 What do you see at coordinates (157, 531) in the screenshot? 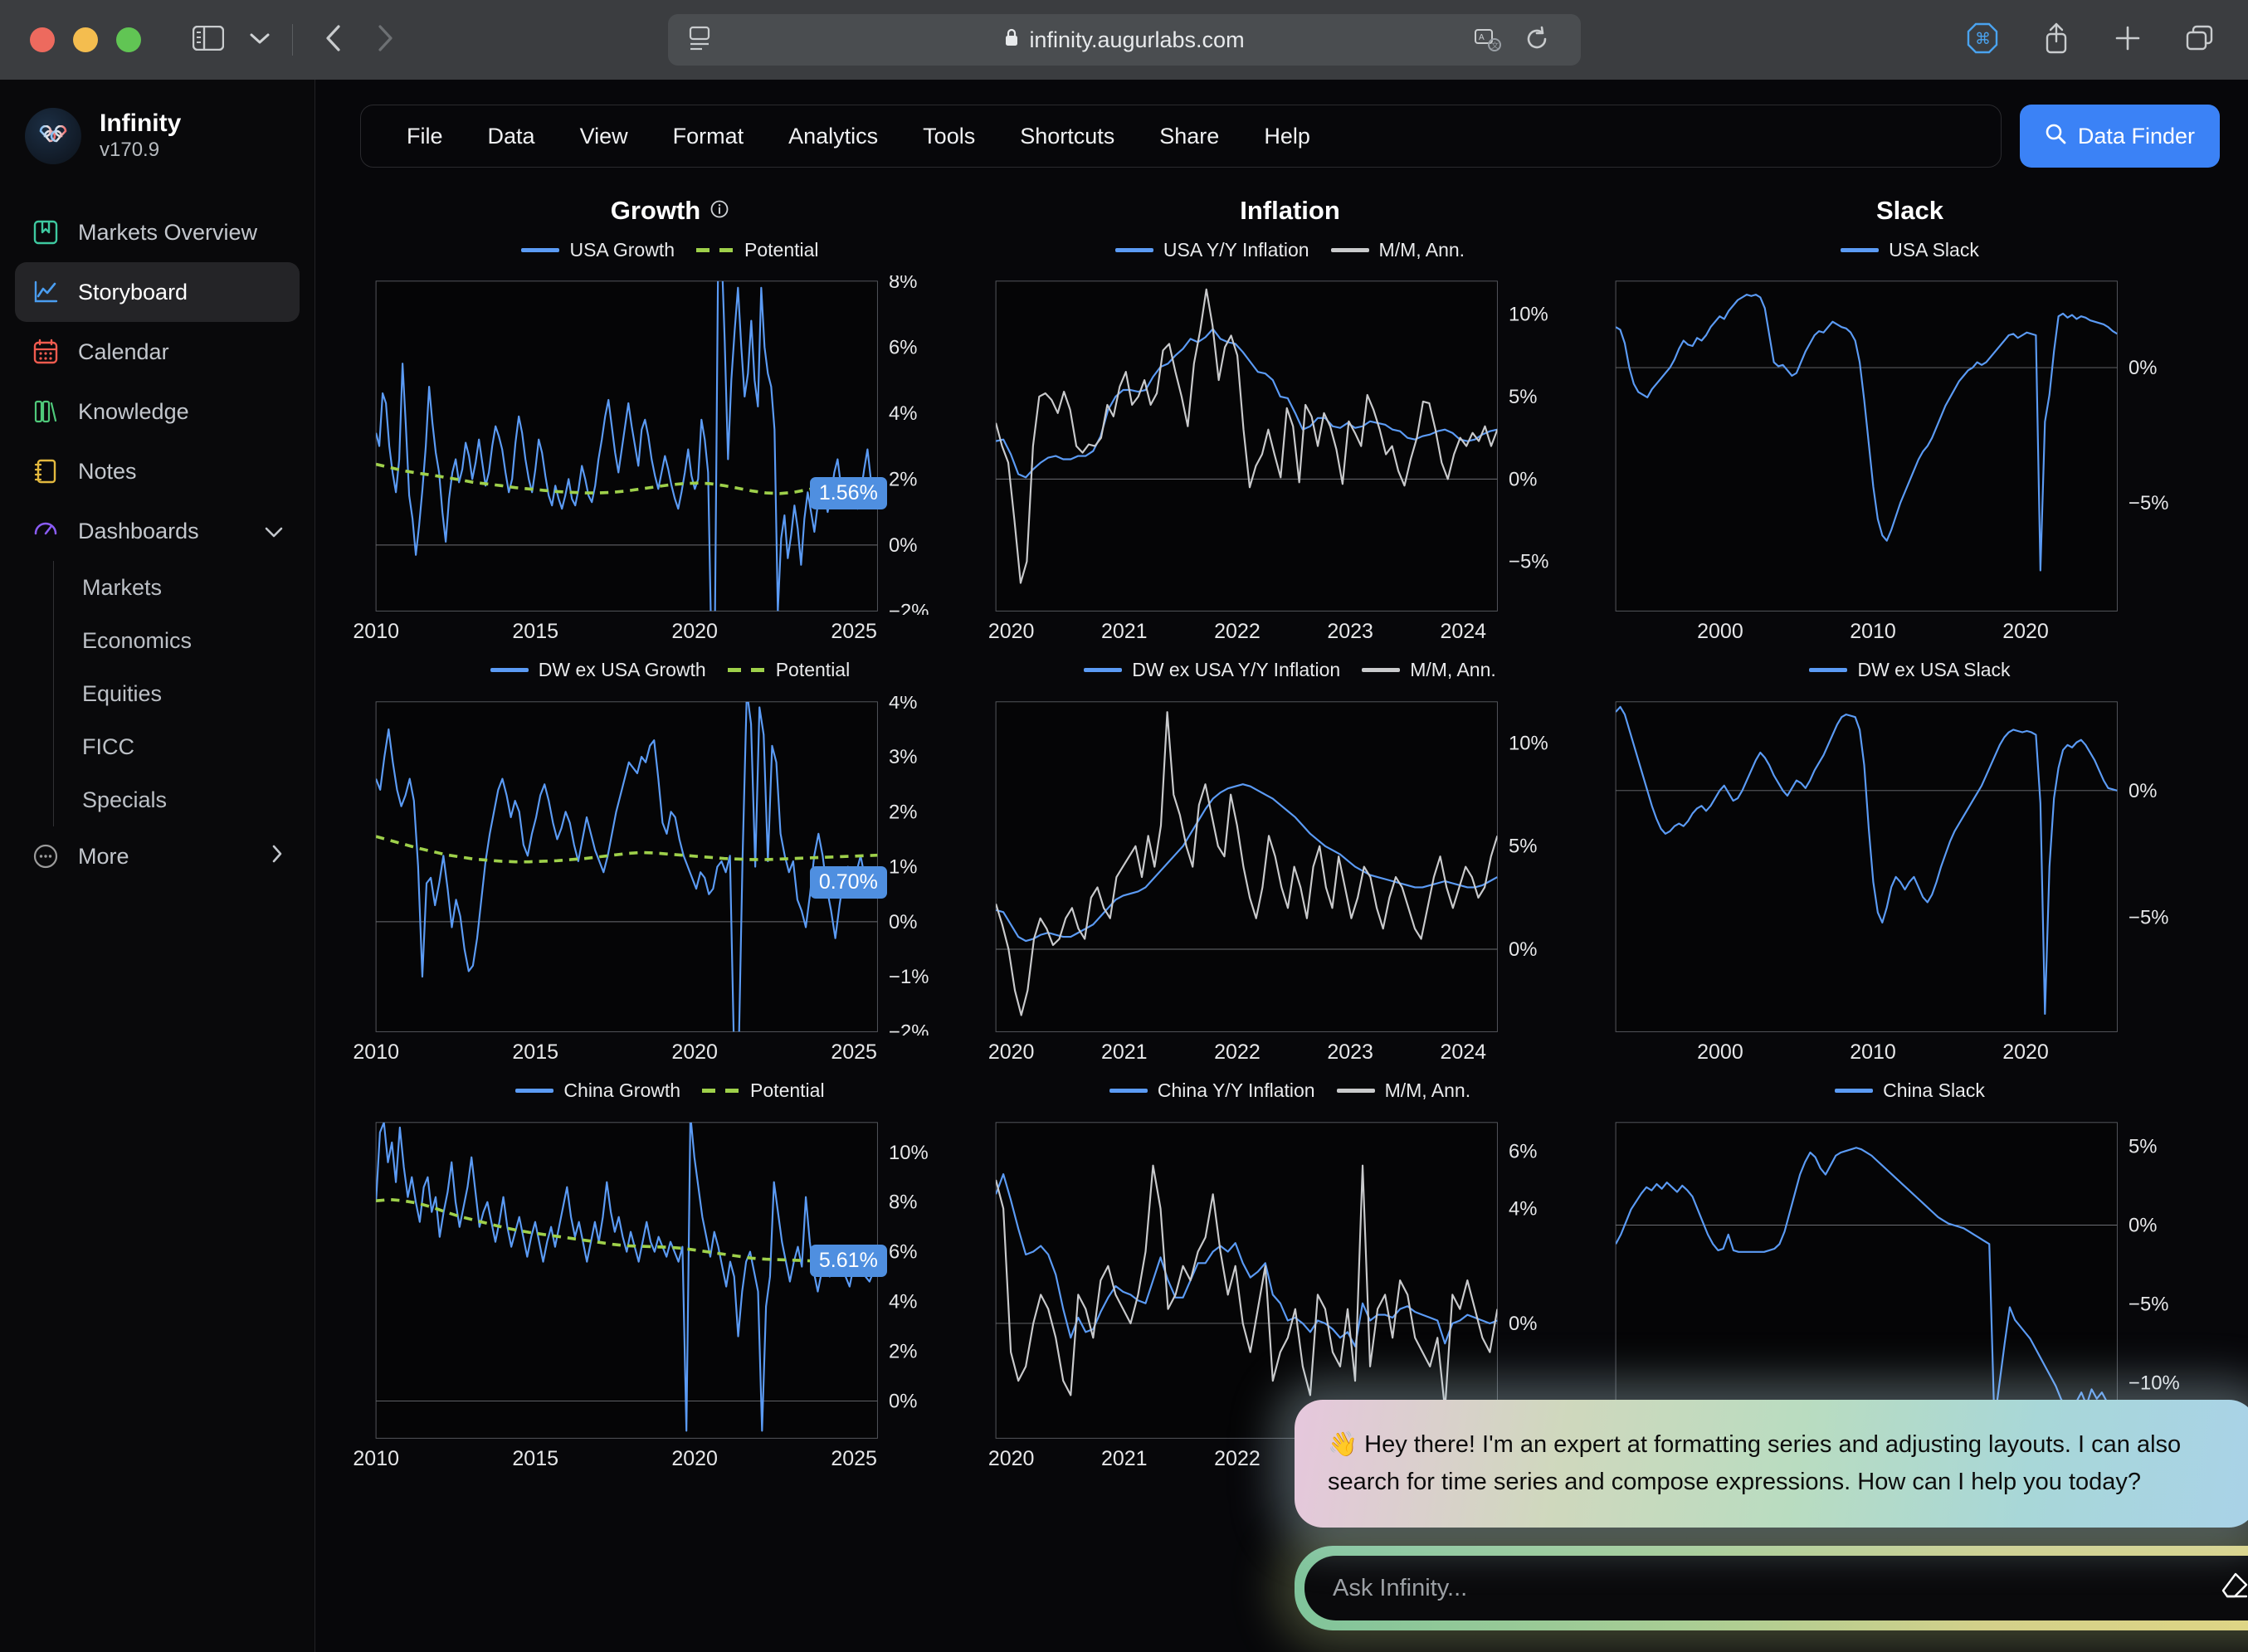
I see `sidebar-group-dashboards: Dashboards` at bounding box center [157, 531].